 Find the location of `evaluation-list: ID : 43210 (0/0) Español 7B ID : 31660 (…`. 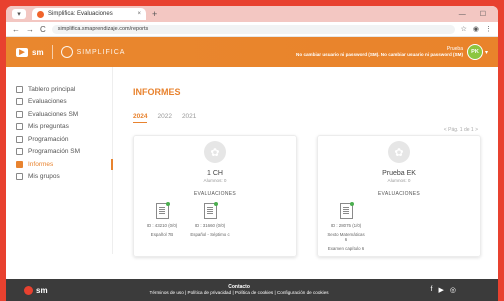

evaluation-list: ID : 43210 (0/0) Español 7B ID : 31660 (… is located at coordinates (215, 219).